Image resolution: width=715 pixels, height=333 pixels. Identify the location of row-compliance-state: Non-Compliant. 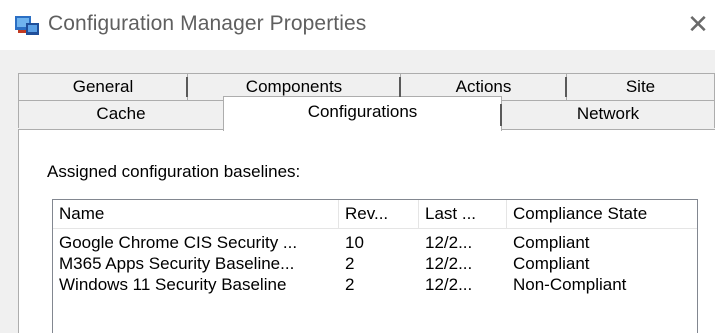
(570, 284).